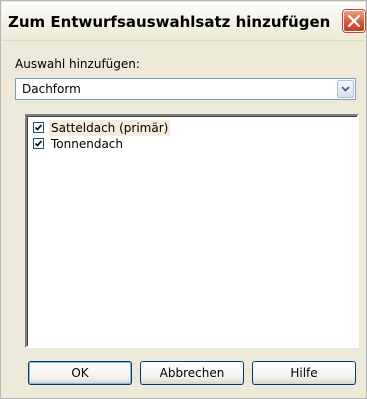 The height and width of the screenshot is (399, 367). Describe the element at coordinates (51, 89) in the screenshot. I see `dropdown-value: Dachform` at that location.